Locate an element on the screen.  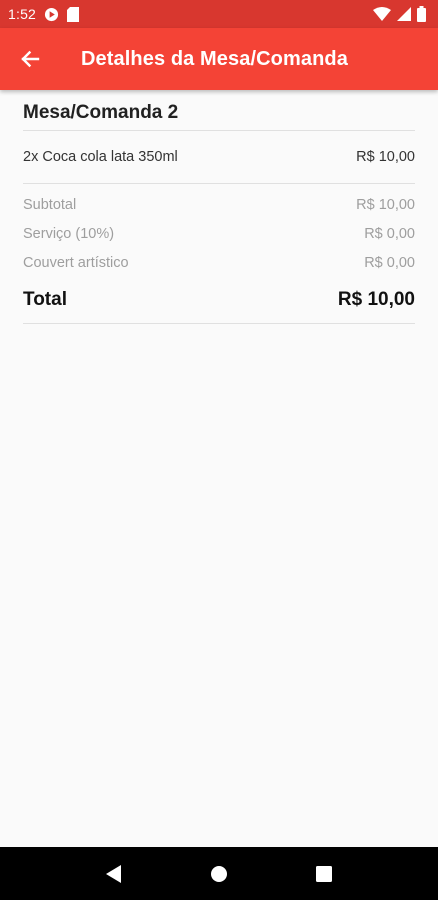
status-left: 1:52 is located at coordinates (44, 14).